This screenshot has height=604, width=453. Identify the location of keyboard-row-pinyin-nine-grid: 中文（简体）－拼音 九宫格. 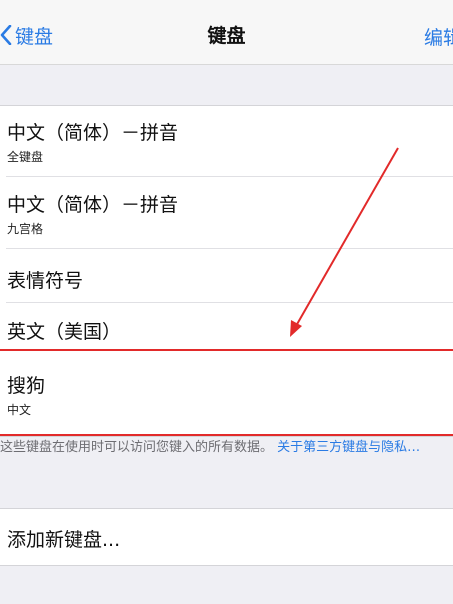
(226, 213).